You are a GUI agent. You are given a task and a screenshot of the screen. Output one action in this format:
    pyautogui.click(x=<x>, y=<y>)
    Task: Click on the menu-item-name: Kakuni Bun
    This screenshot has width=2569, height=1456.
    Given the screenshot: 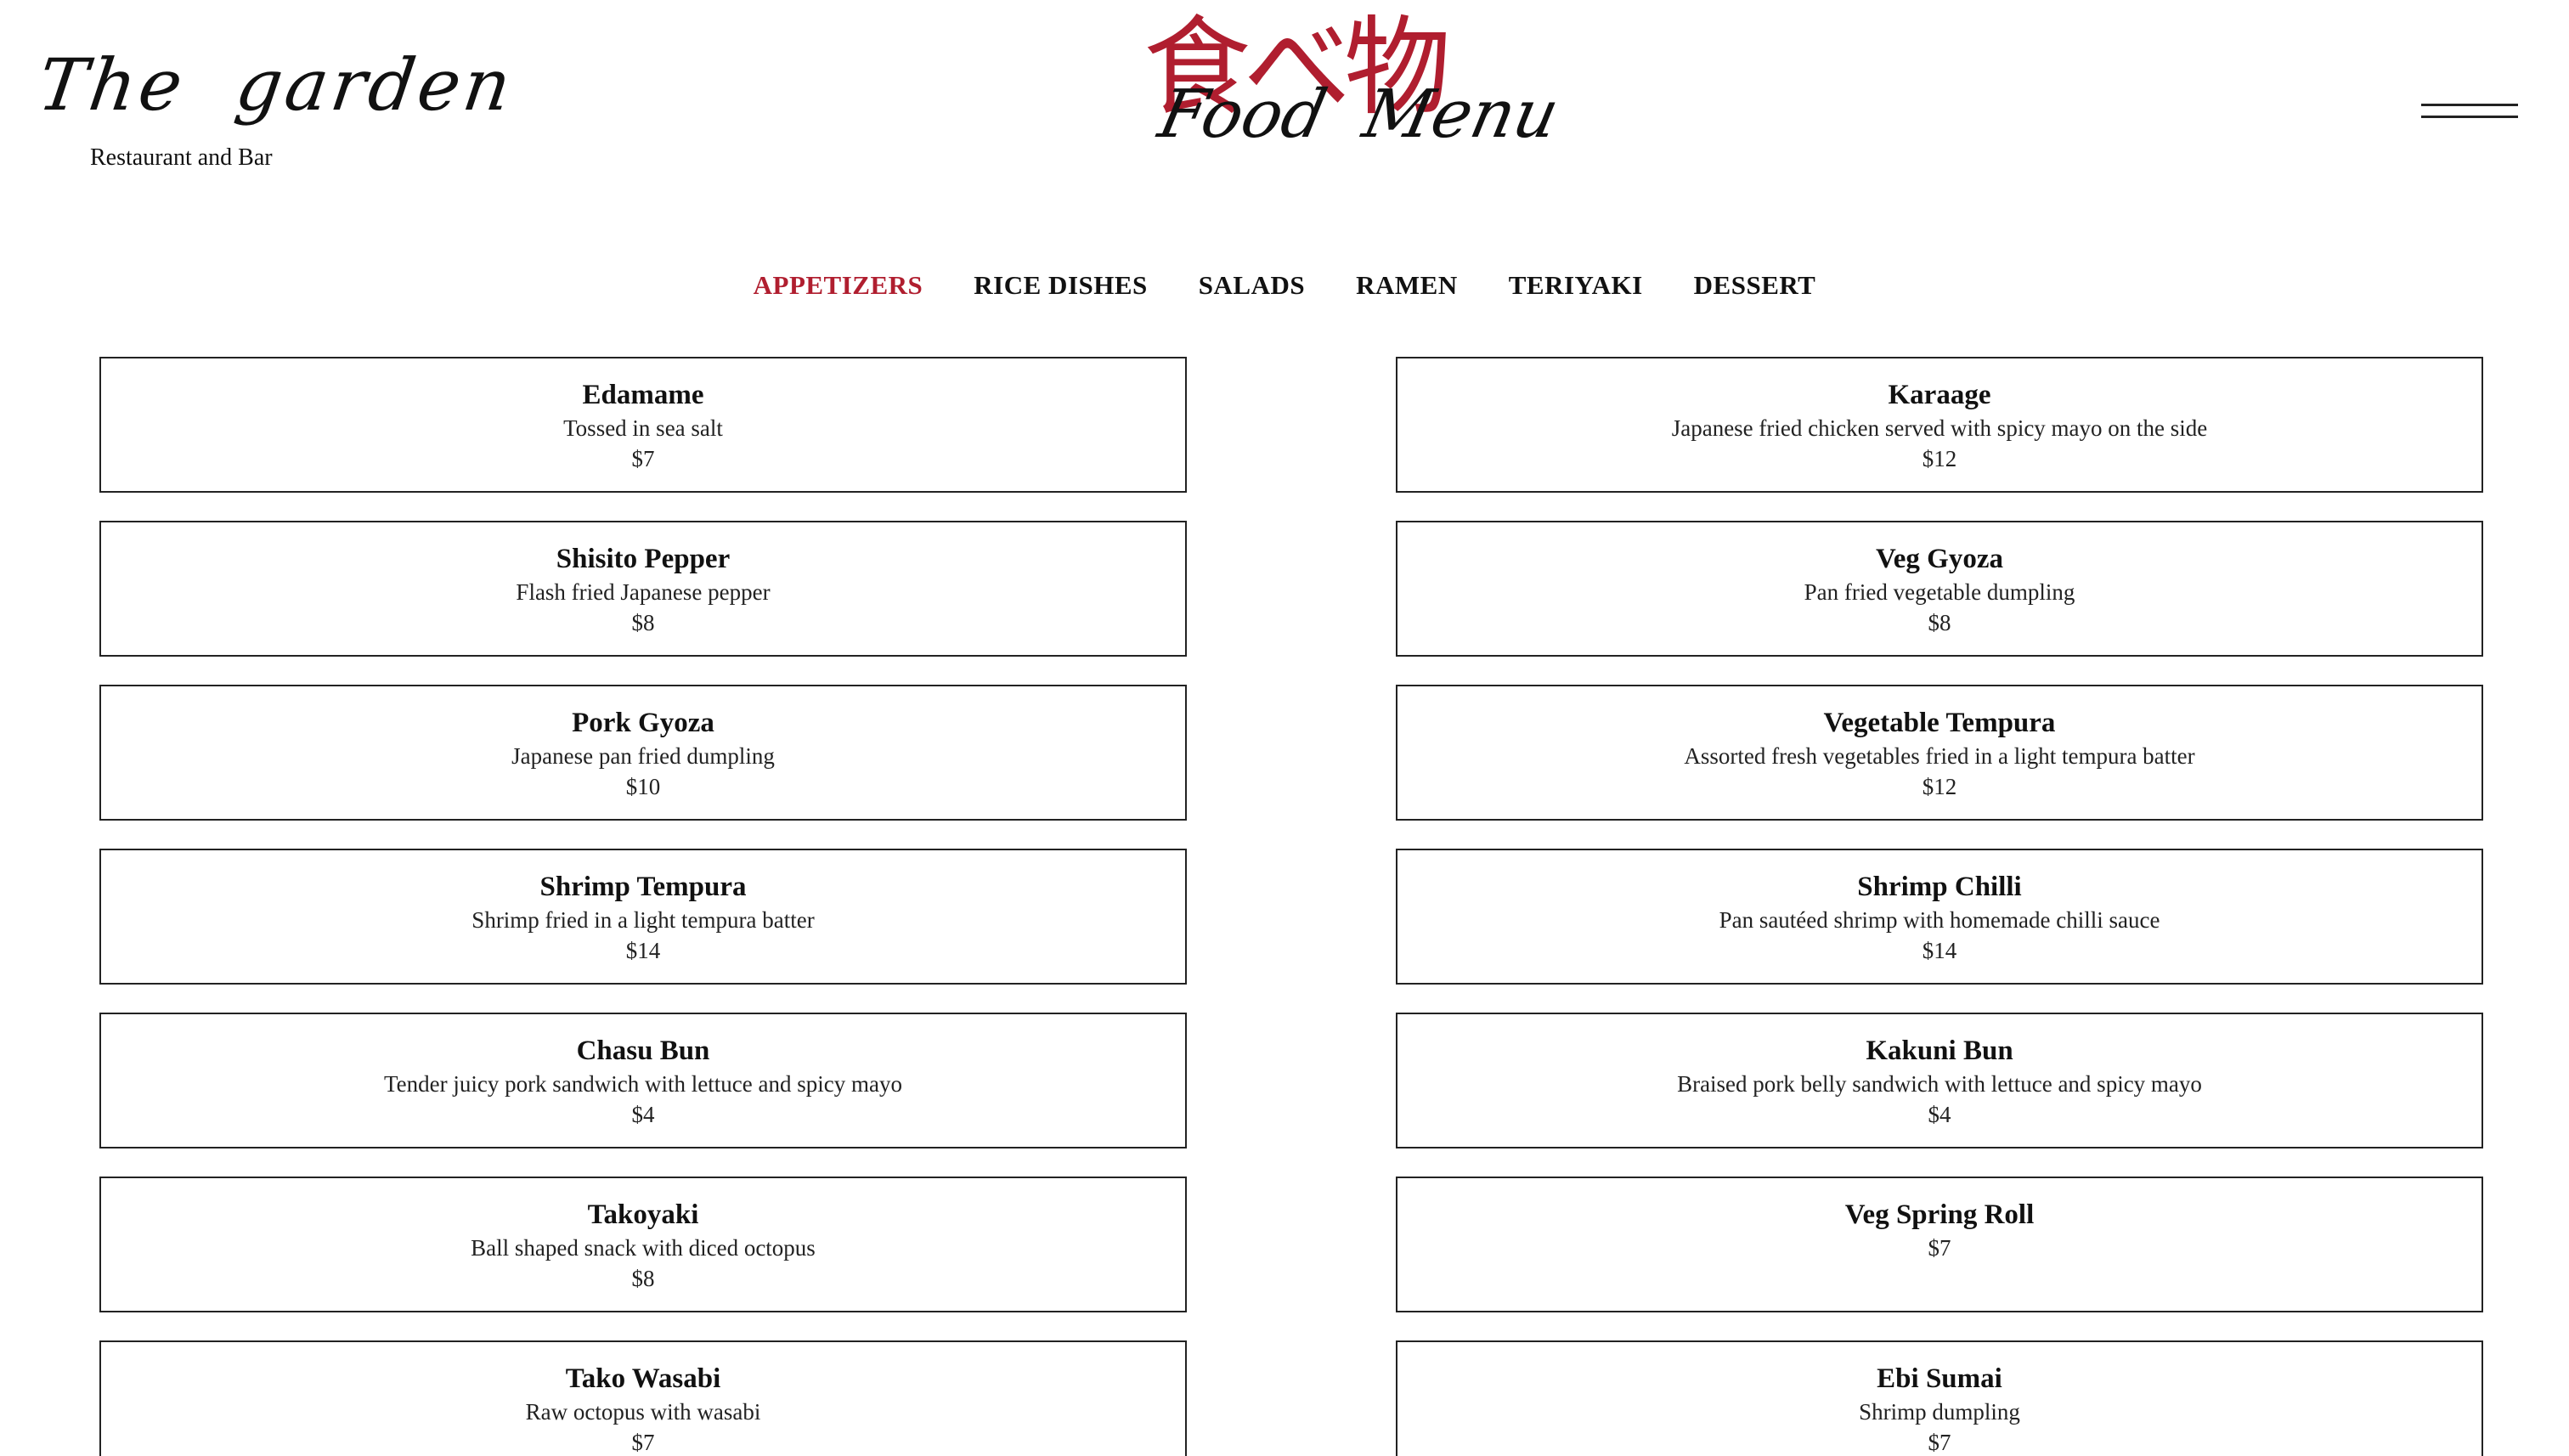 What is the action you would take?
    pyautogui.click(x=1939, y=1051)
    